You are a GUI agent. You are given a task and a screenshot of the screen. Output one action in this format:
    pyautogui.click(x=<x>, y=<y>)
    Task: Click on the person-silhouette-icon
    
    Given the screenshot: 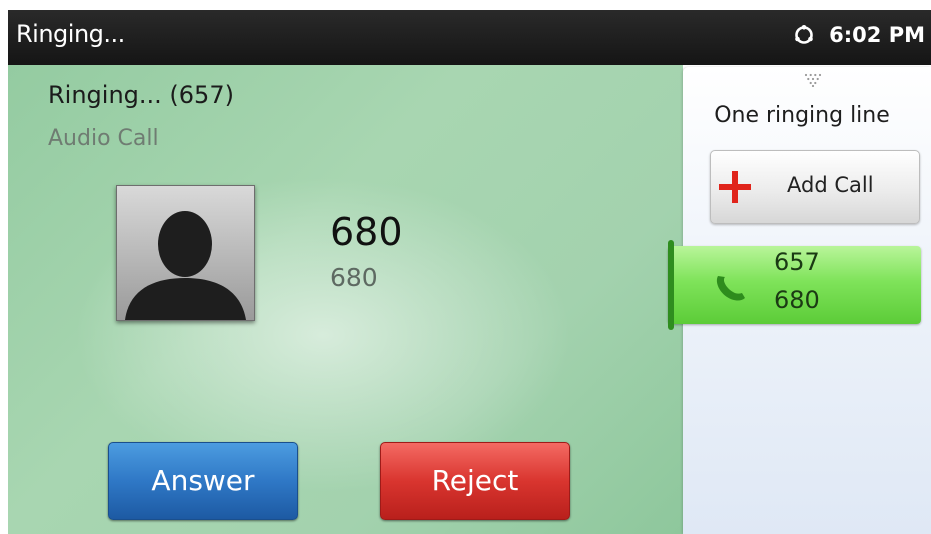 What is the action you would take?
    pyautogui.click(x=185, y=265)
    